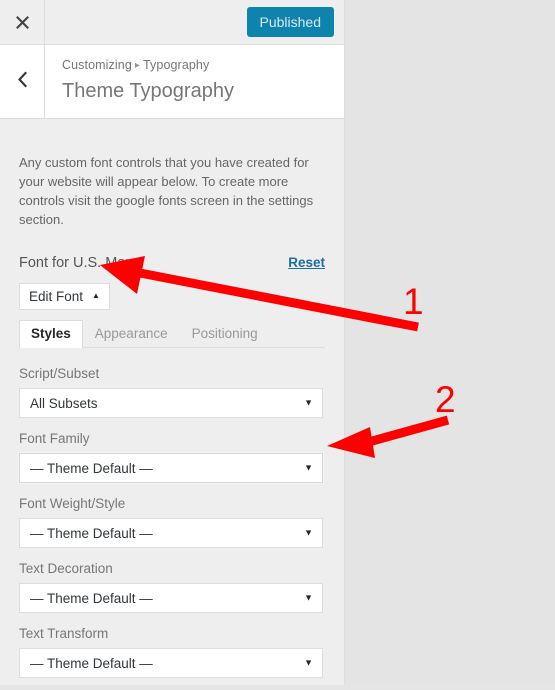 The width and height of the screenshot is (555, 690). I want to click on chevron-left-icon, so click(22, 82).